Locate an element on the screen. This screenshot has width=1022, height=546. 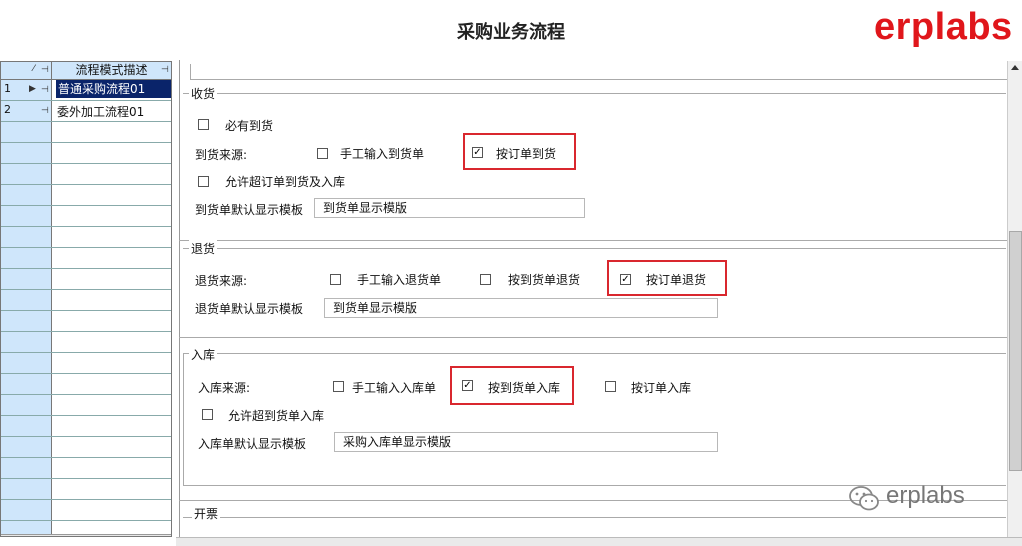
allow-over-order-label: 允许超订单到货及入库 is located at coordinates (285, 182).